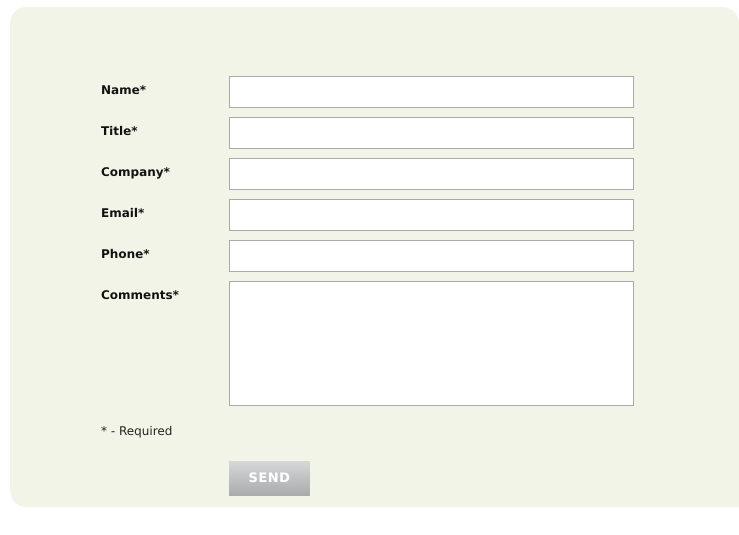 This screenshot has width=739, height=535. Describe the element at coordinates (431, 343) in the screenshot. I see `comments-field` at that location.